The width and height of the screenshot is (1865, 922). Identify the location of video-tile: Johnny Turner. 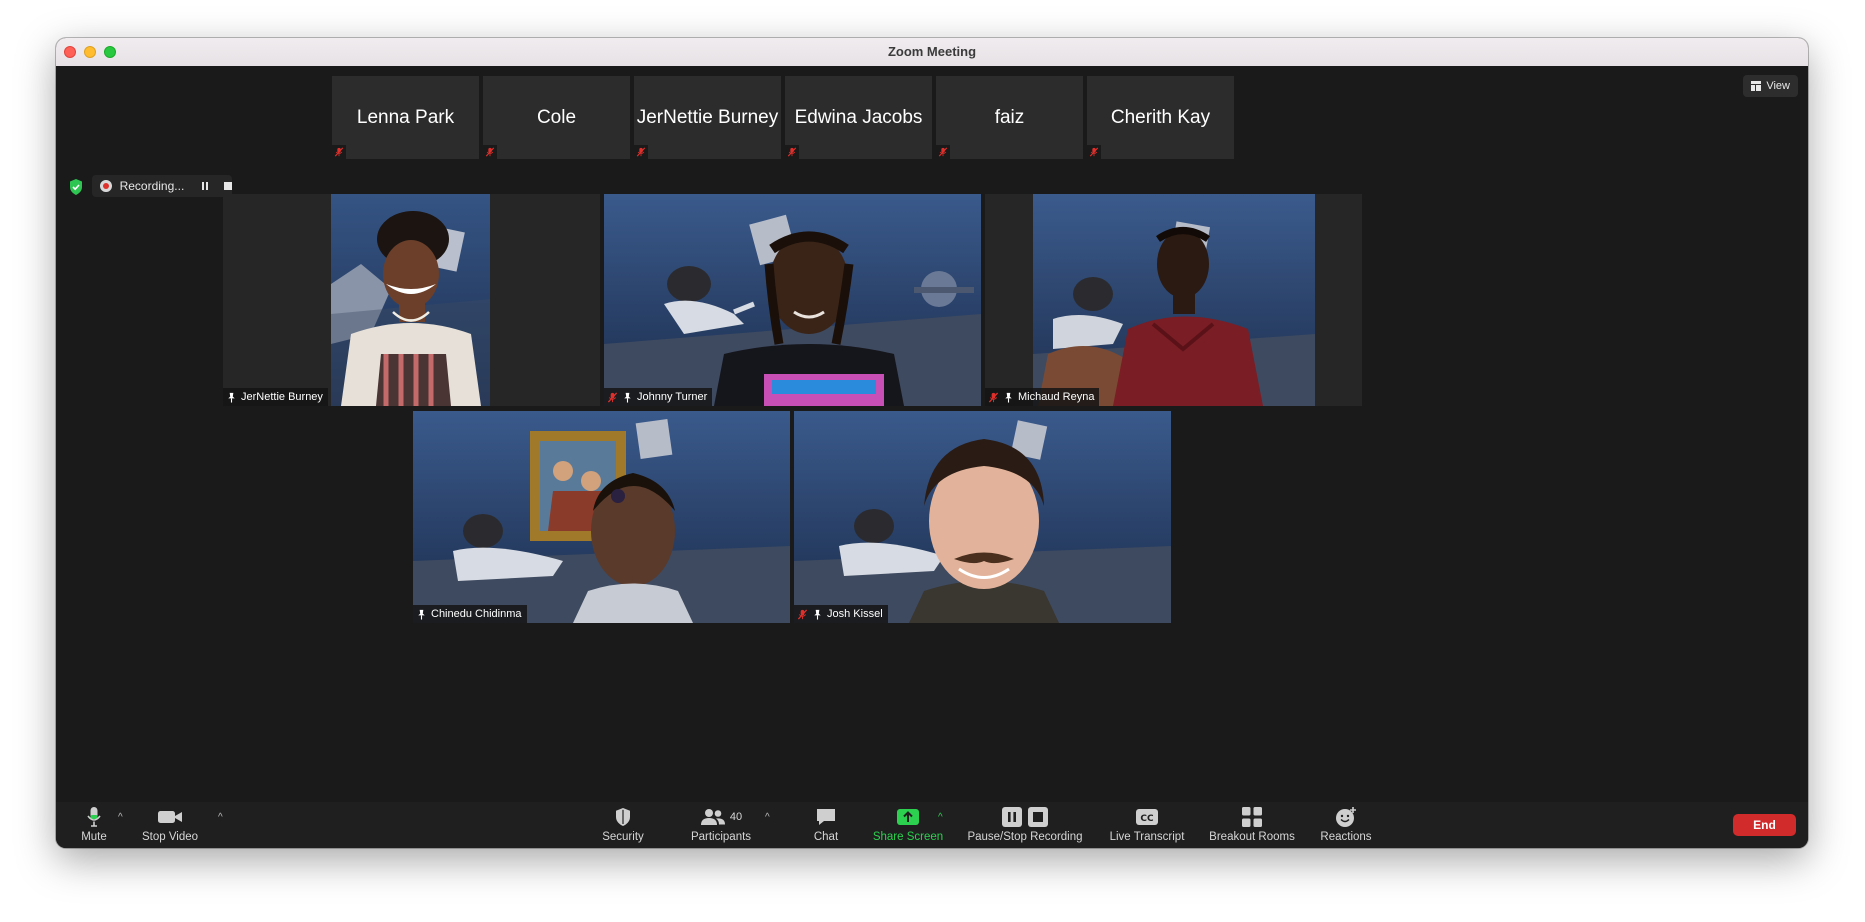
(792, 300).